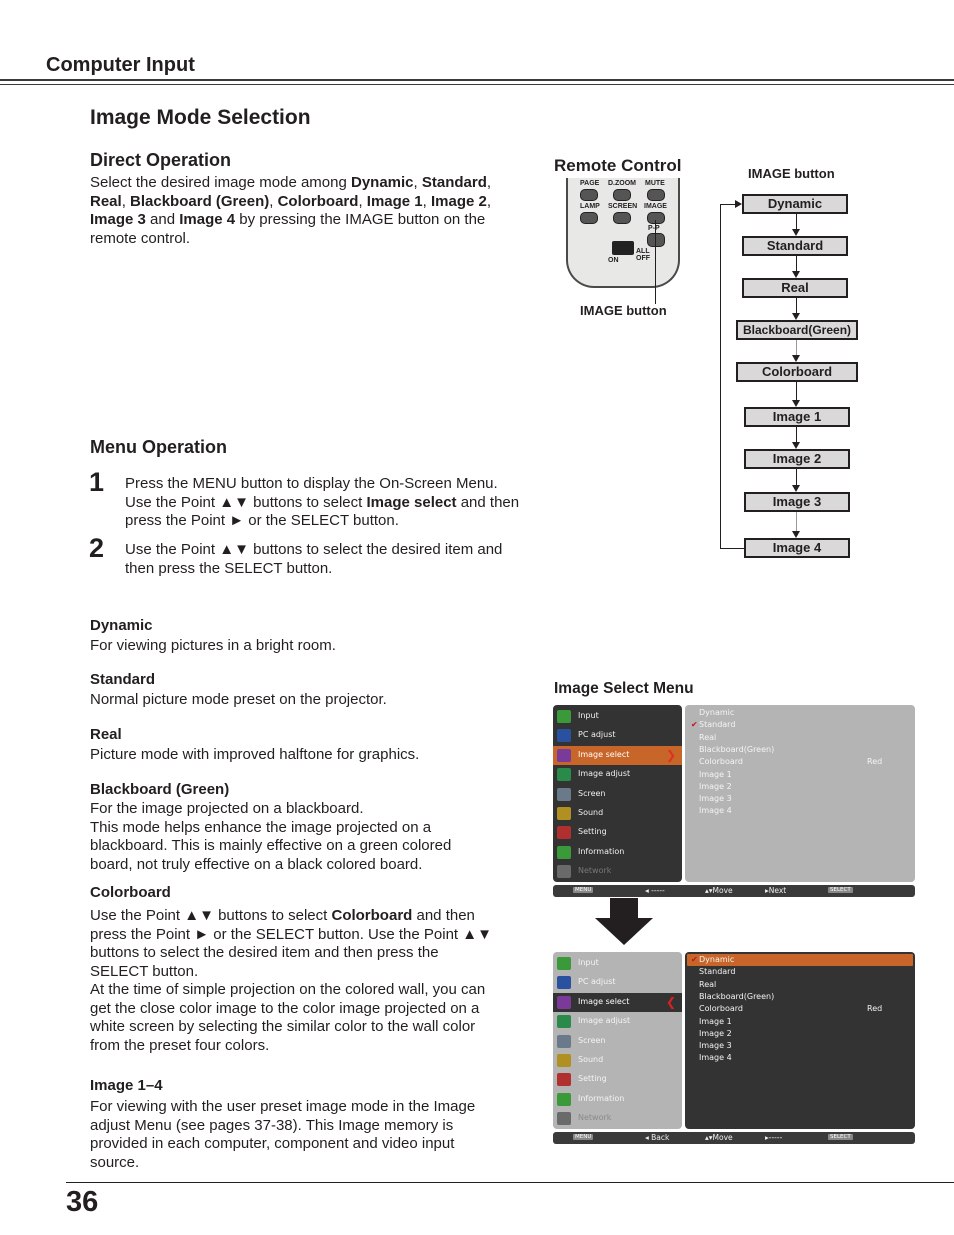 Image resolution: width=954 pixels, height=1235 pixels. I want to click on step-number-1: 1, so click(97, 482).